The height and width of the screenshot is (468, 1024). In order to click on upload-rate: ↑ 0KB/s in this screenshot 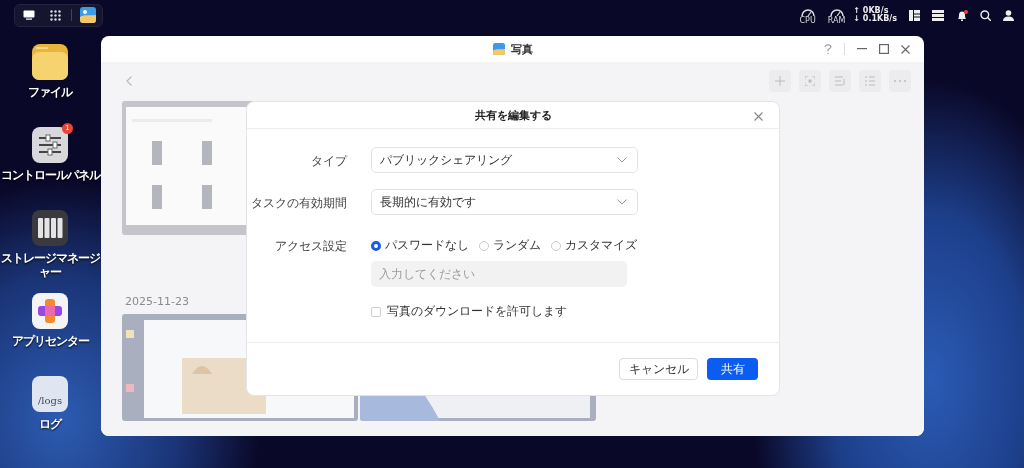, I will do `click(871, 11)`.